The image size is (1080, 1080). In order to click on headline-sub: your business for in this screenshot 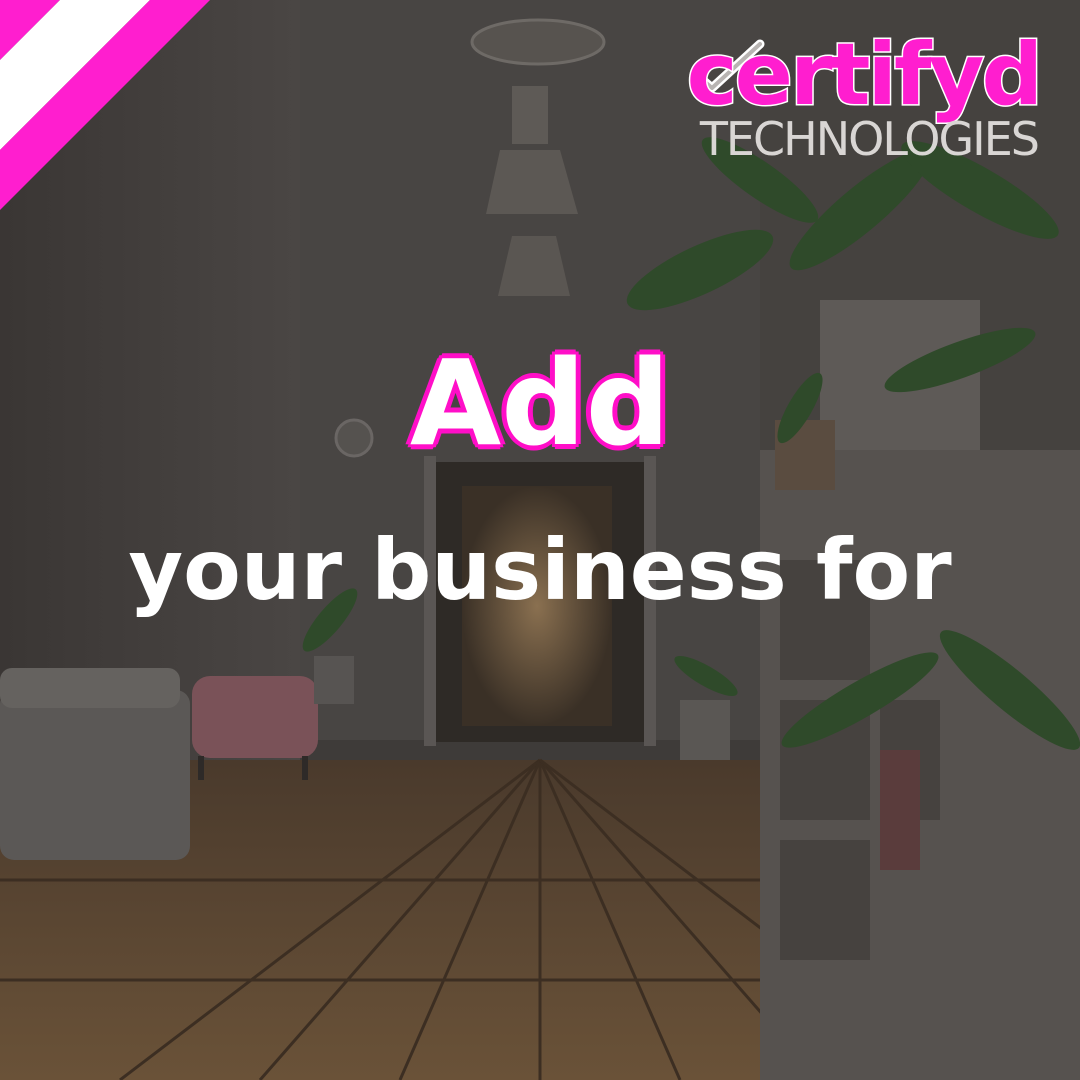, I will do `click(540, 570)`.